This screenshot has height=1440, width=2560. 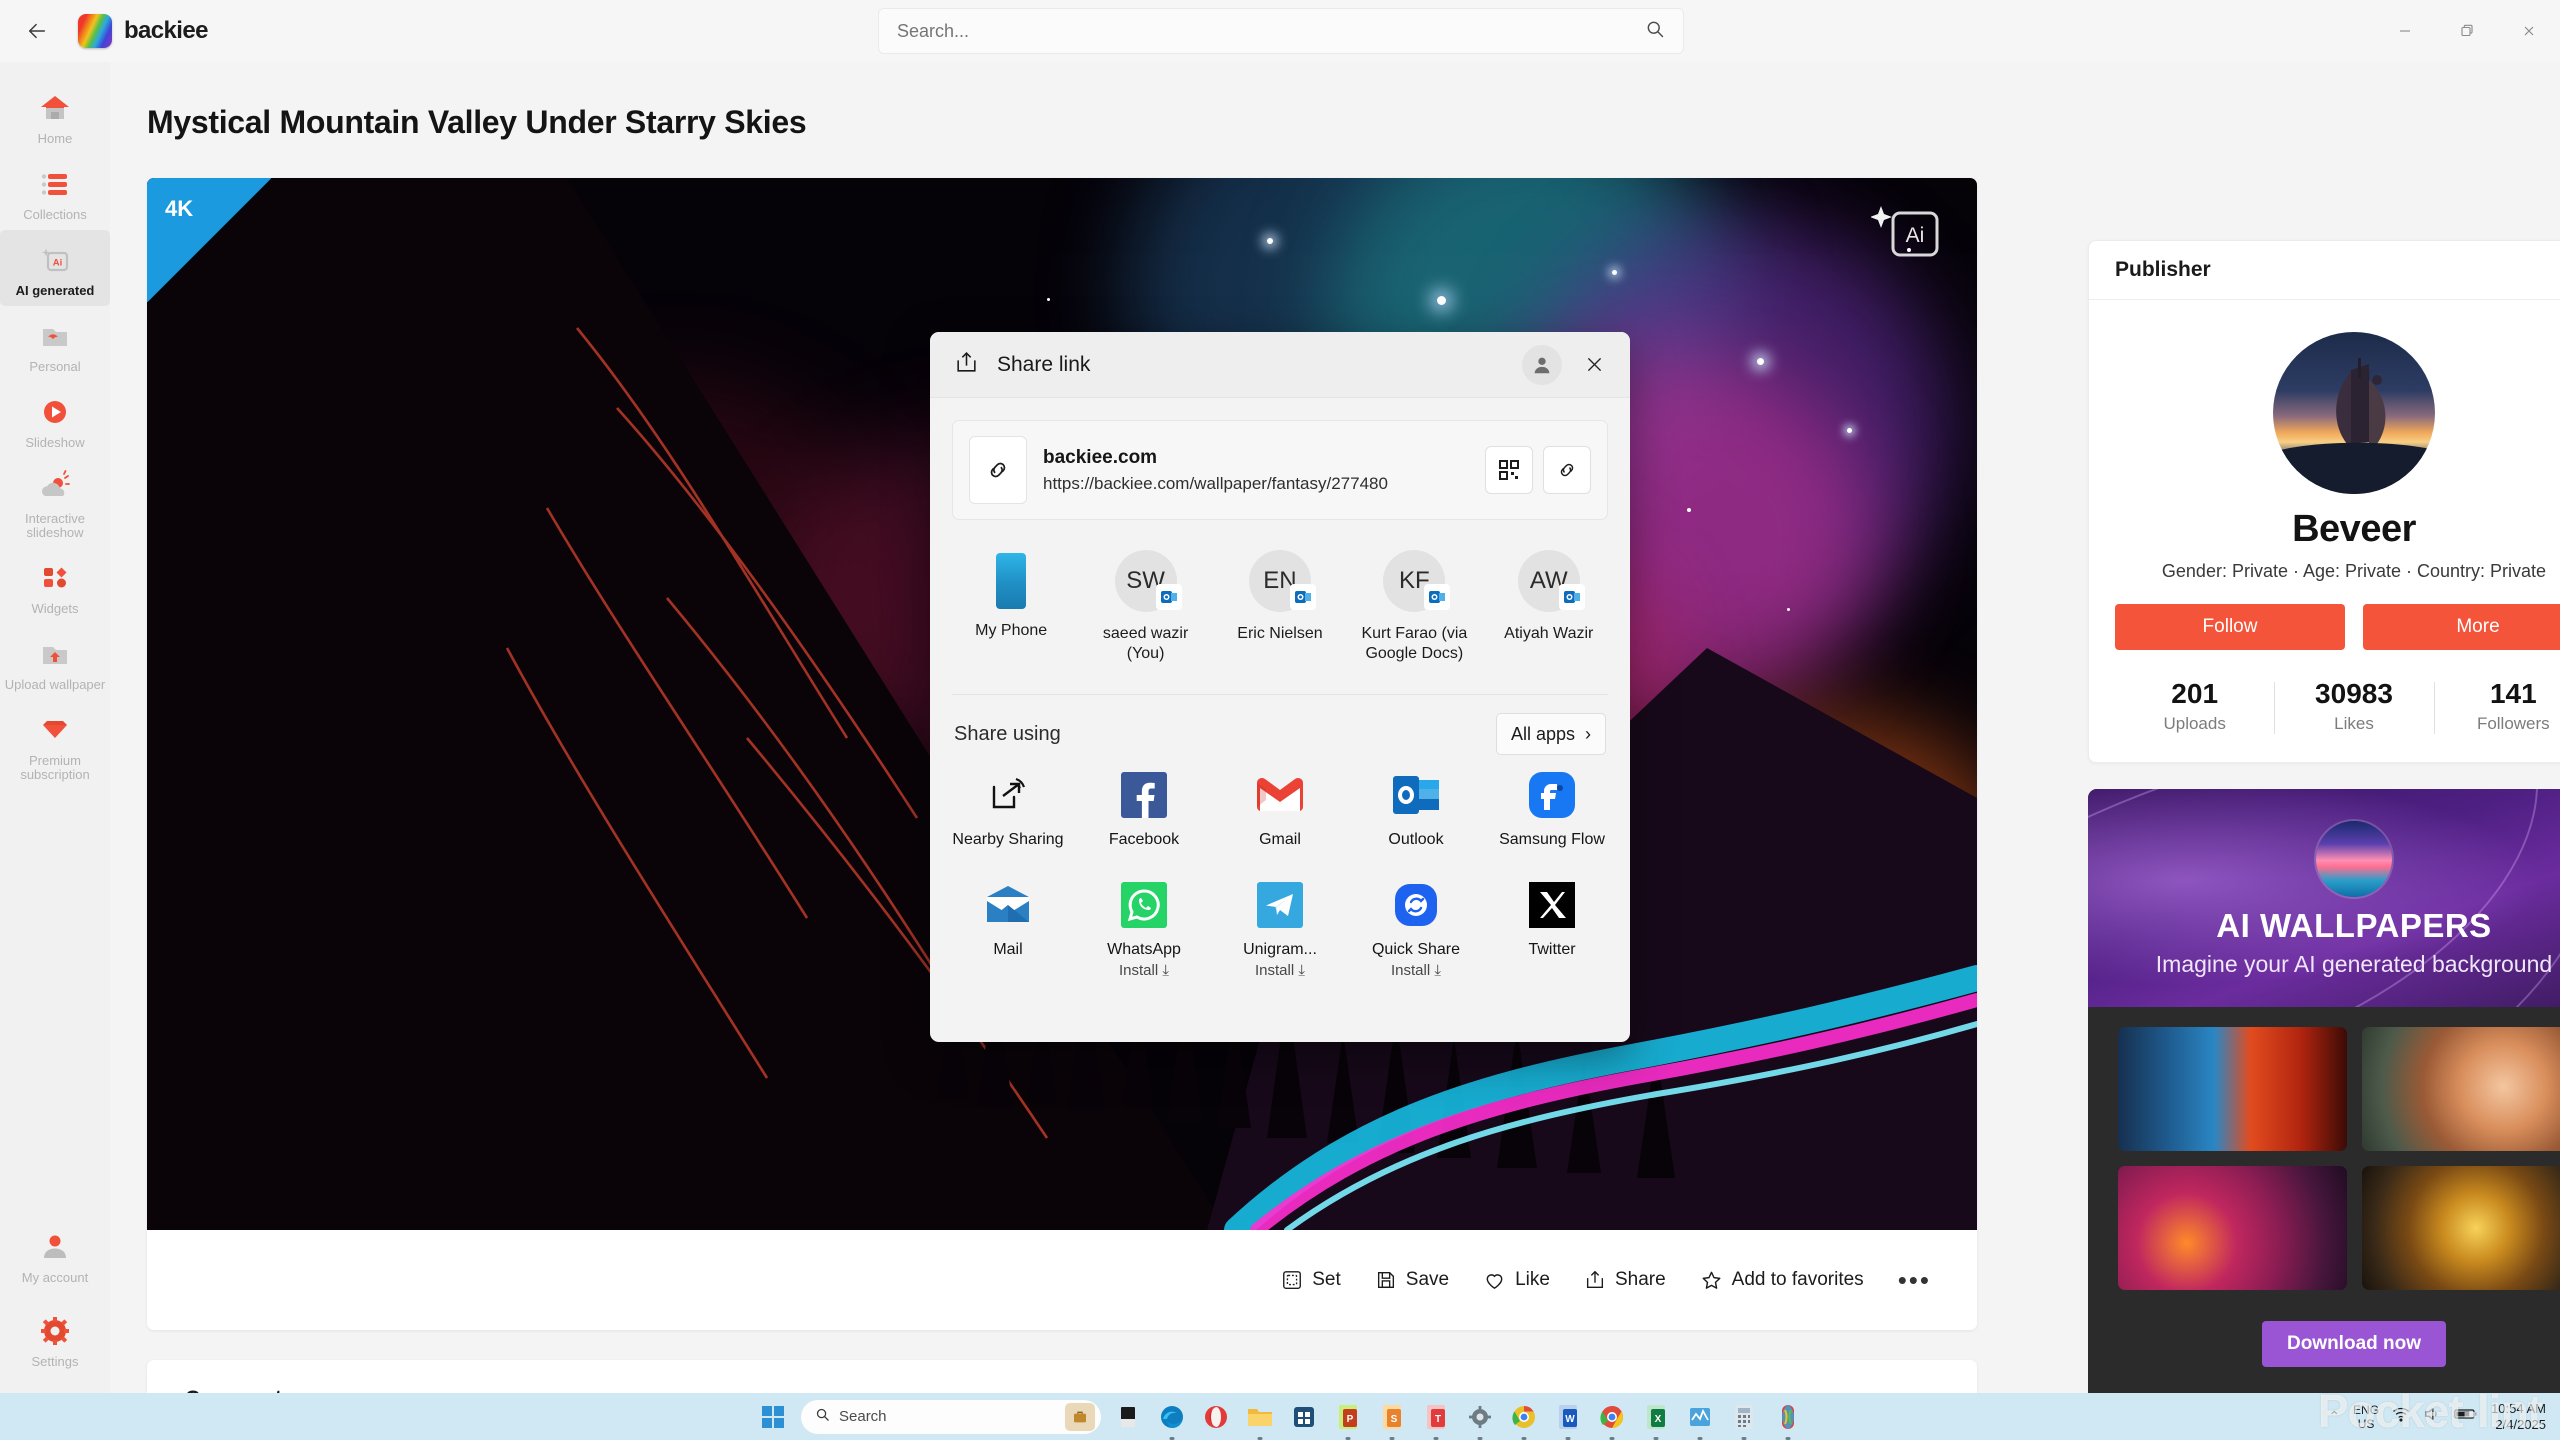 What do you see at coordinates (1594, 365) in the screenshot?
I see `close-icon` at bounding box center [1594, 365].